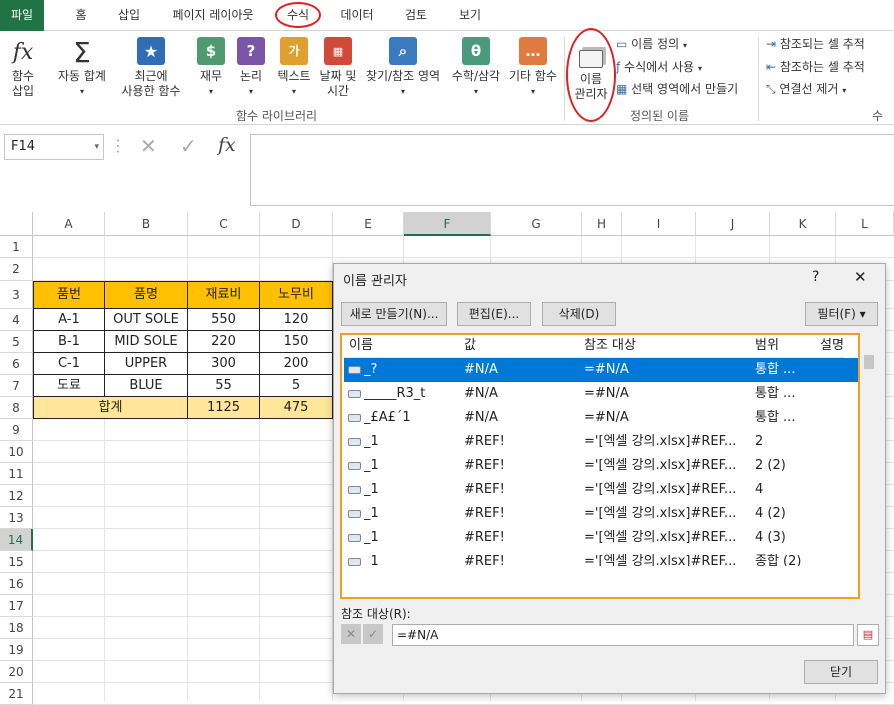 This screenshot has width=894, height=705. I want to click on financial-button: $ 재무 ▾, so click(211, 68).